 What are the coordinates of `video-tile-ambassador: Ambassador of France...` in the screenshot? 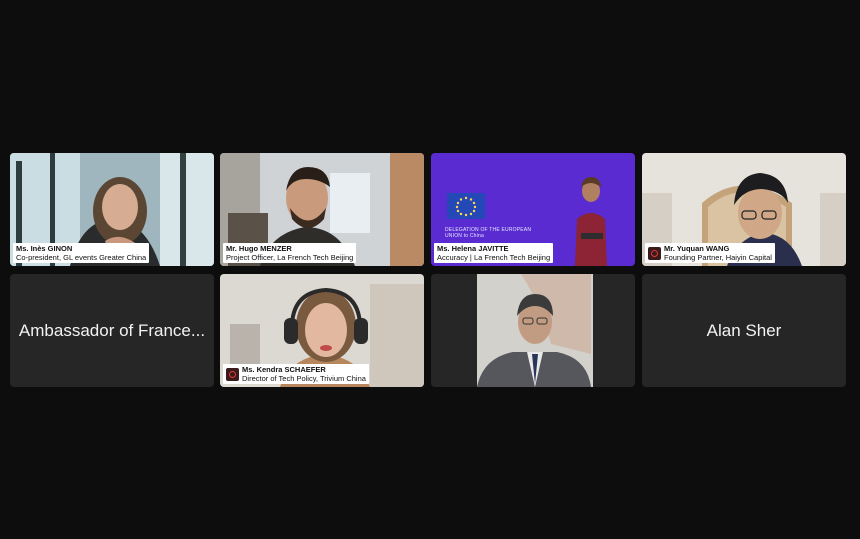 It's located at (112, 330).